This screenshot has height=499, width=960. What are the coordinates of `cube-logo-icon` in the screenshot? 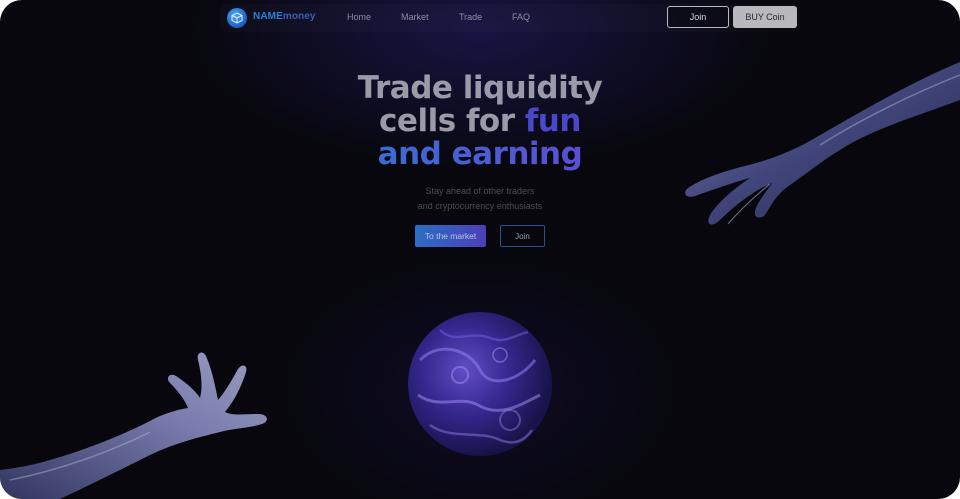 It's located at (237, 18).